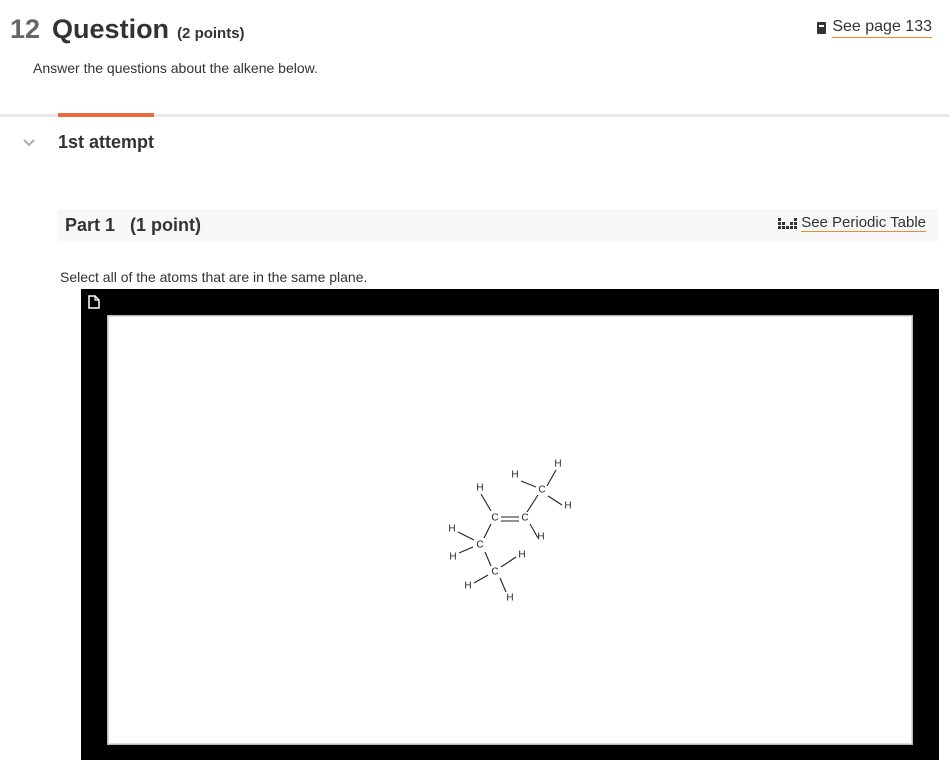  What do you see at coordinates (481, 579) in the screenshot?
I see `bond-c5-h-left` at bounding box center [481, 579].